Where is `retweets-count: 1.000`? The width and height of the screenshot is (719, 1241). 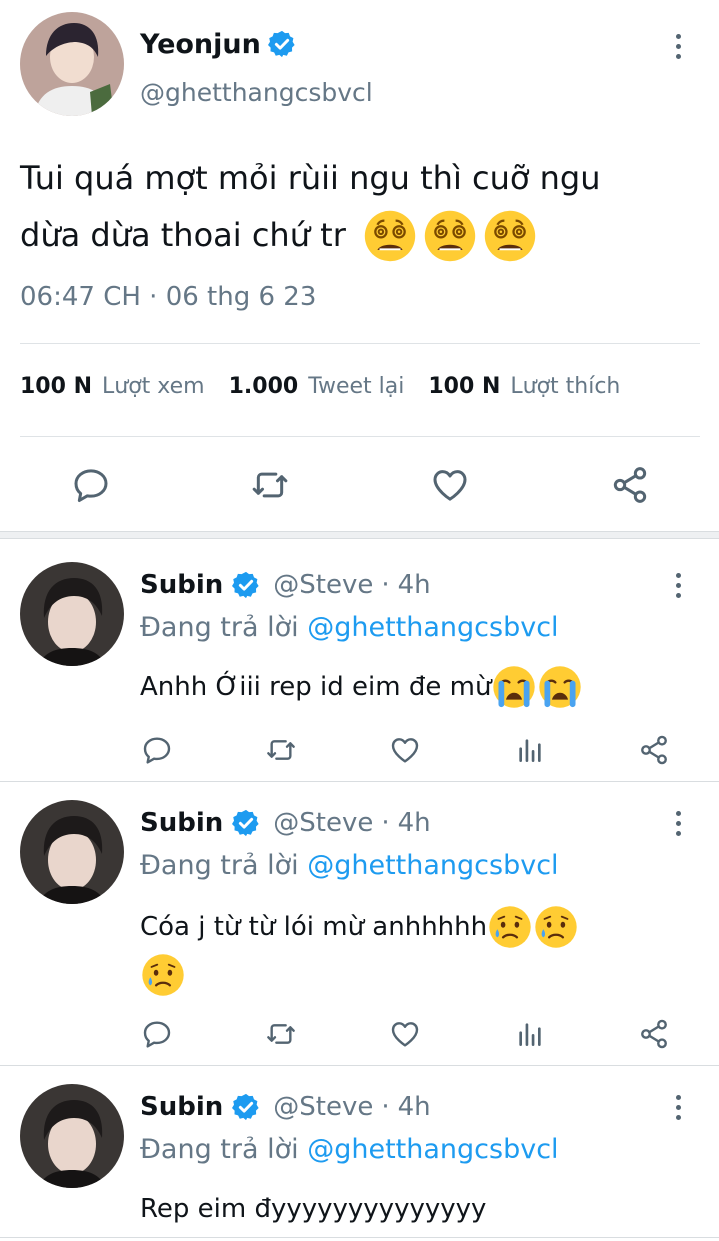
retweets-count: 1.000 is located at coordinates (264, 386).